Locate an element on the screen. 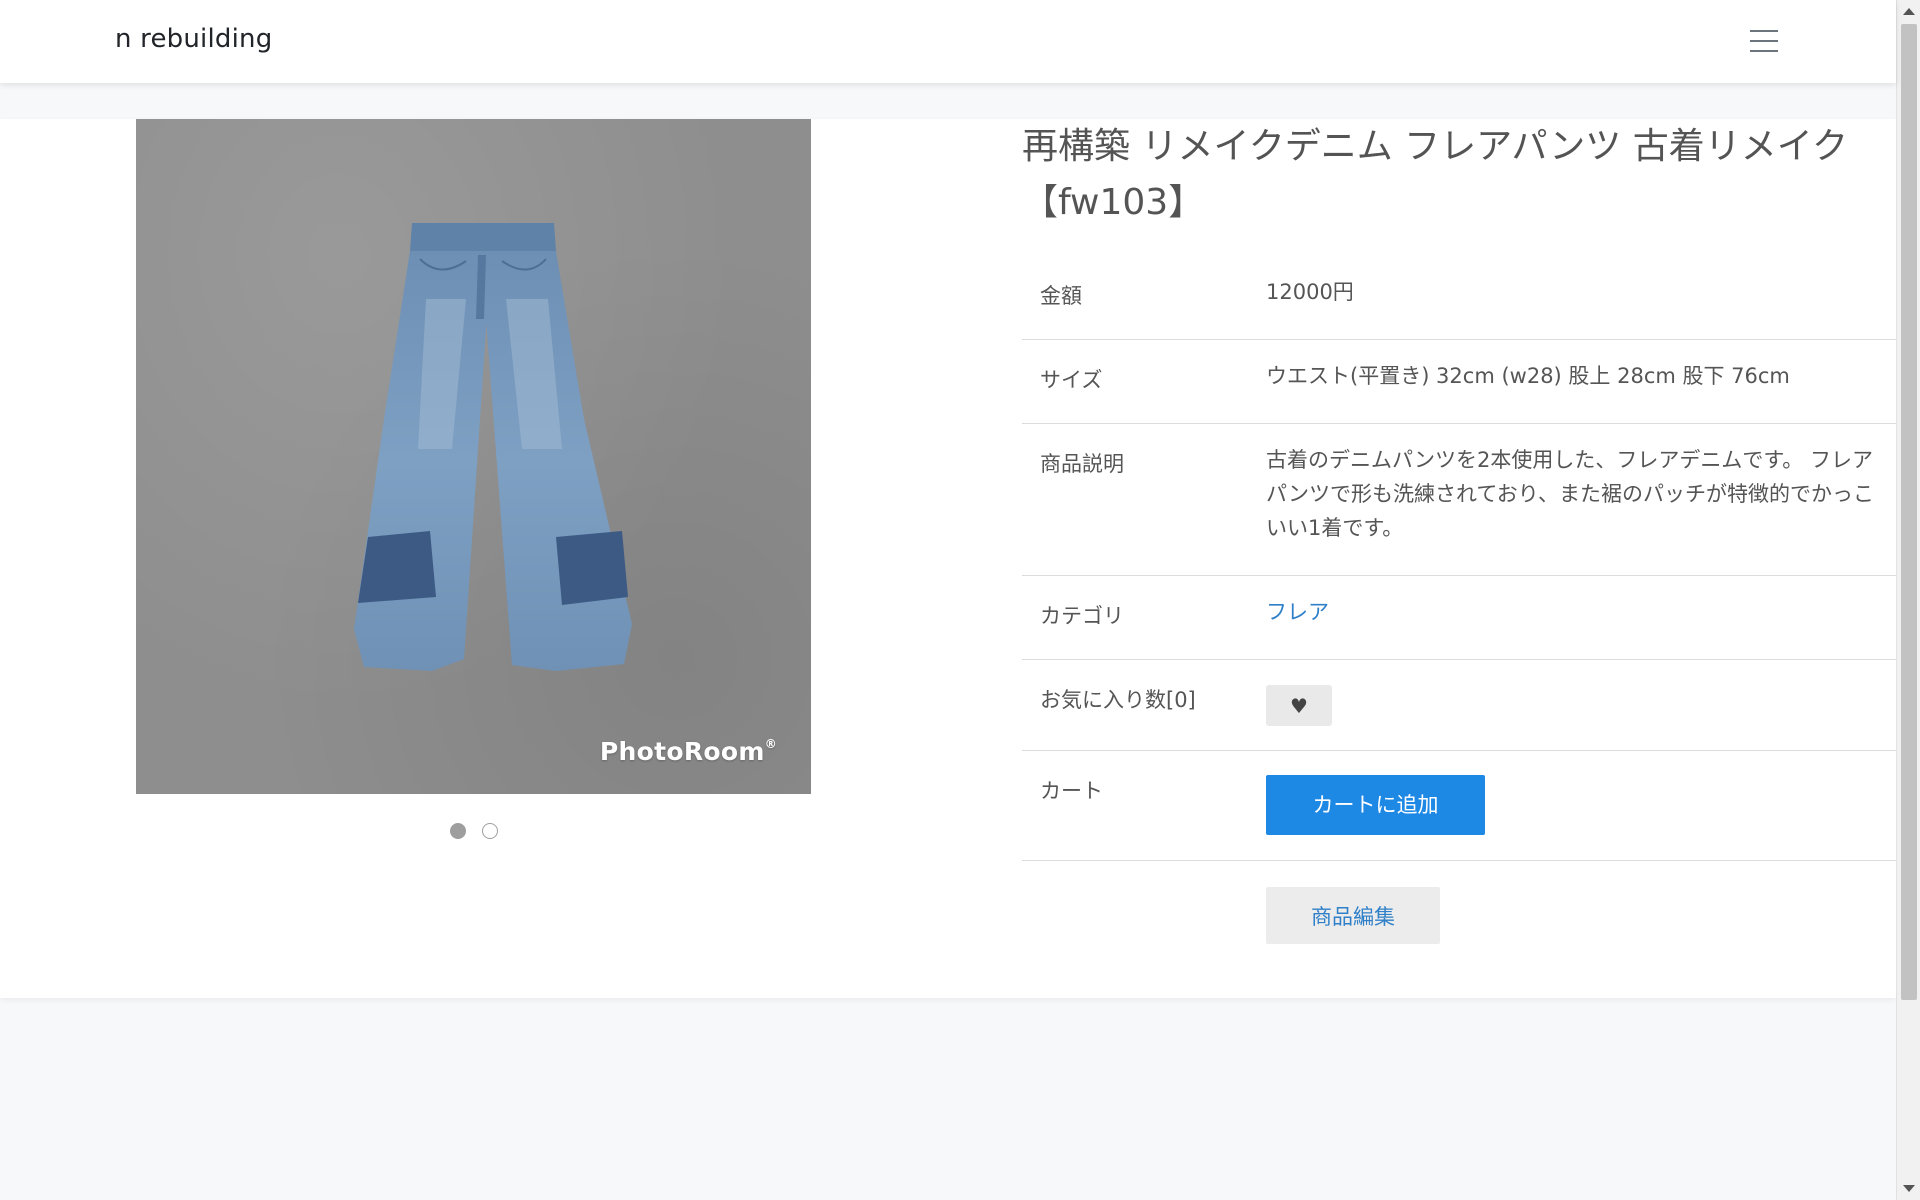  cart-cell: カートに追加 is located at coordinates (1572, 805).